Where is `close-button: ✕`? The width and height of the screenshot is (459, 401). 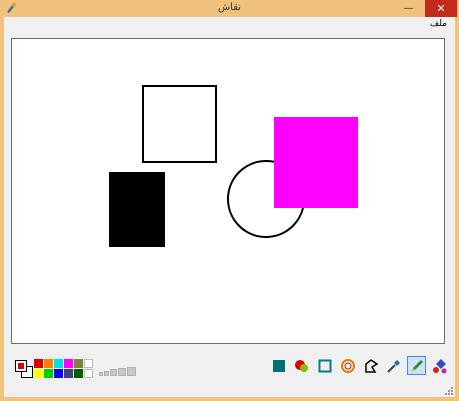 close-button: ✕ is located at coordinates (441, 8).